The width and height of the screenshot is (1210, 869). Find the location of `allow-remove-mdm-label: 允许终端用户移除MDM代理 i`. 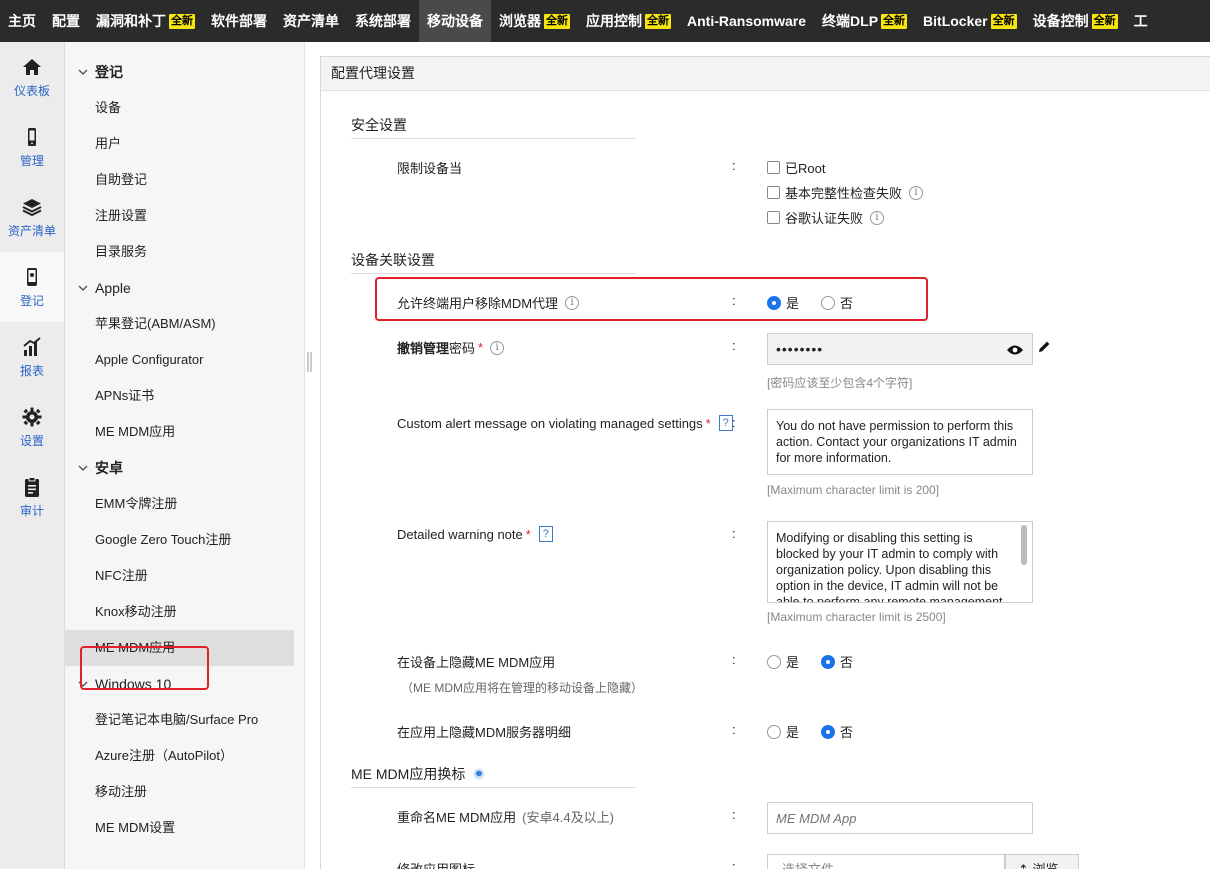

allow-remove-mdm-label: 允许终端用户移除MDM代理 i is located at coordinates (488, 302).